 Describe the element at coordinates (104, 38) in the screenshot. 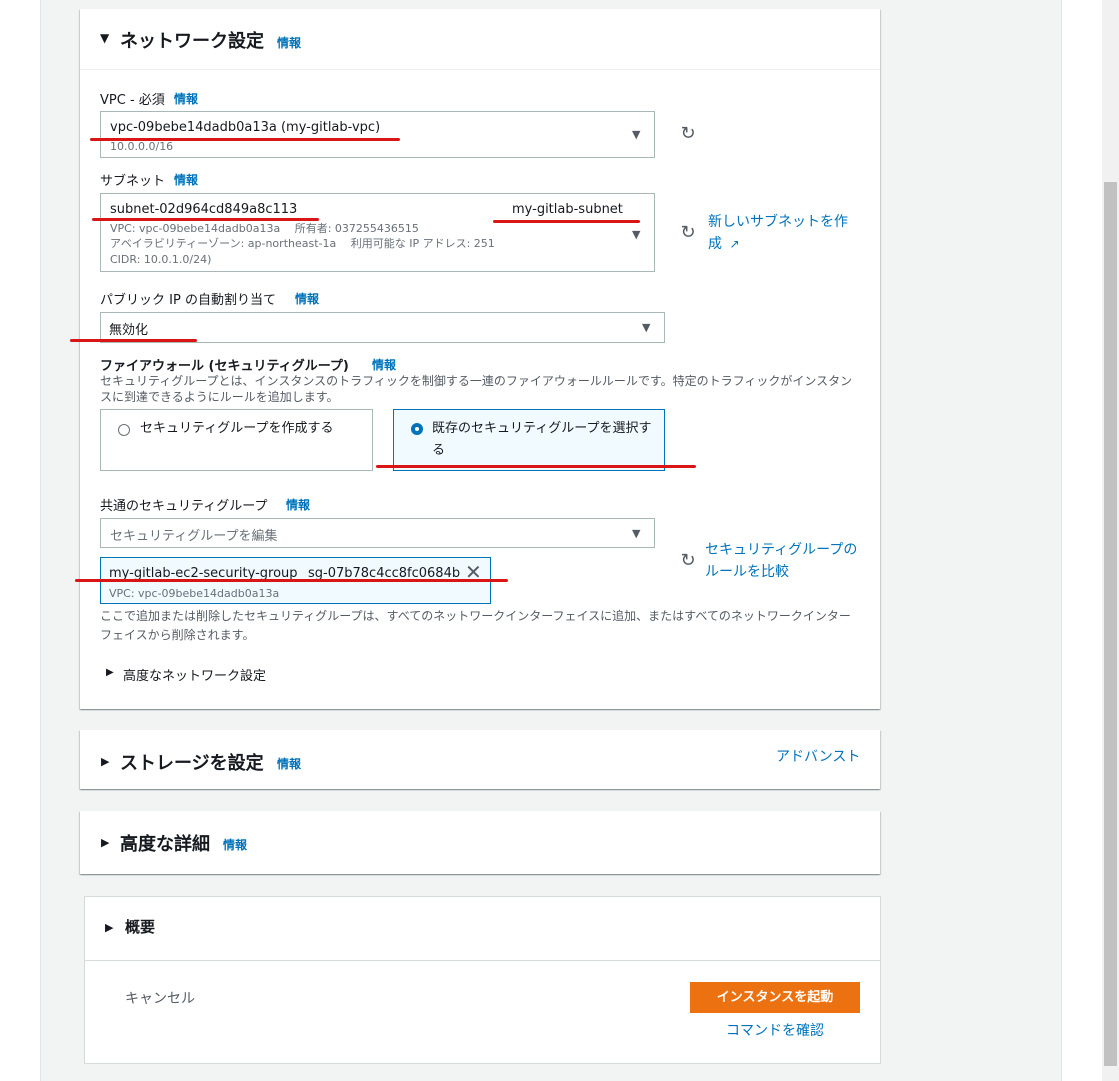

I see `caret-down-icon: ▼` at that location.